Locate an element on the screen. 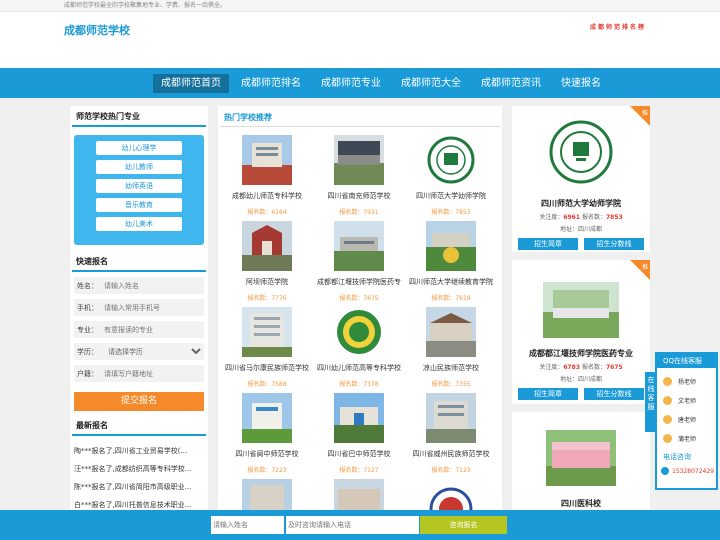 The width and height of the screenshot is (720, 540). nav-item-home: 成都师范首页 is located at coordinates (191, 83).